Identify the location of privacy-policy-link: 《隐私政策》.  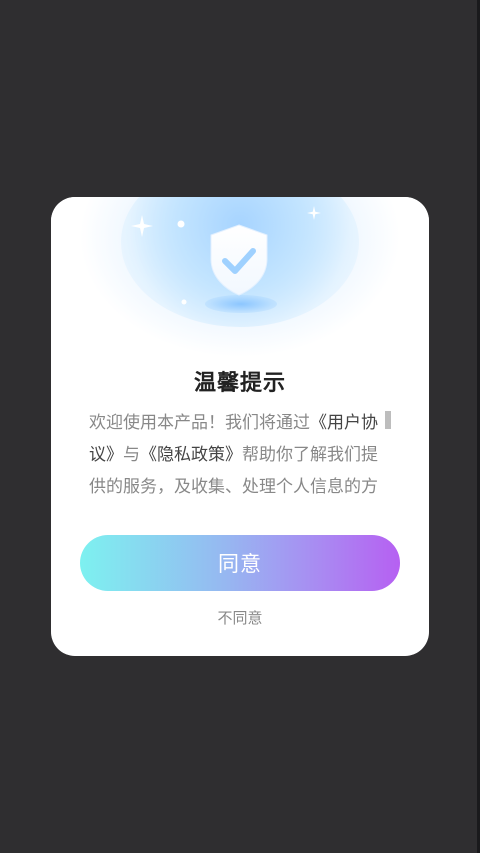
(191, 455).